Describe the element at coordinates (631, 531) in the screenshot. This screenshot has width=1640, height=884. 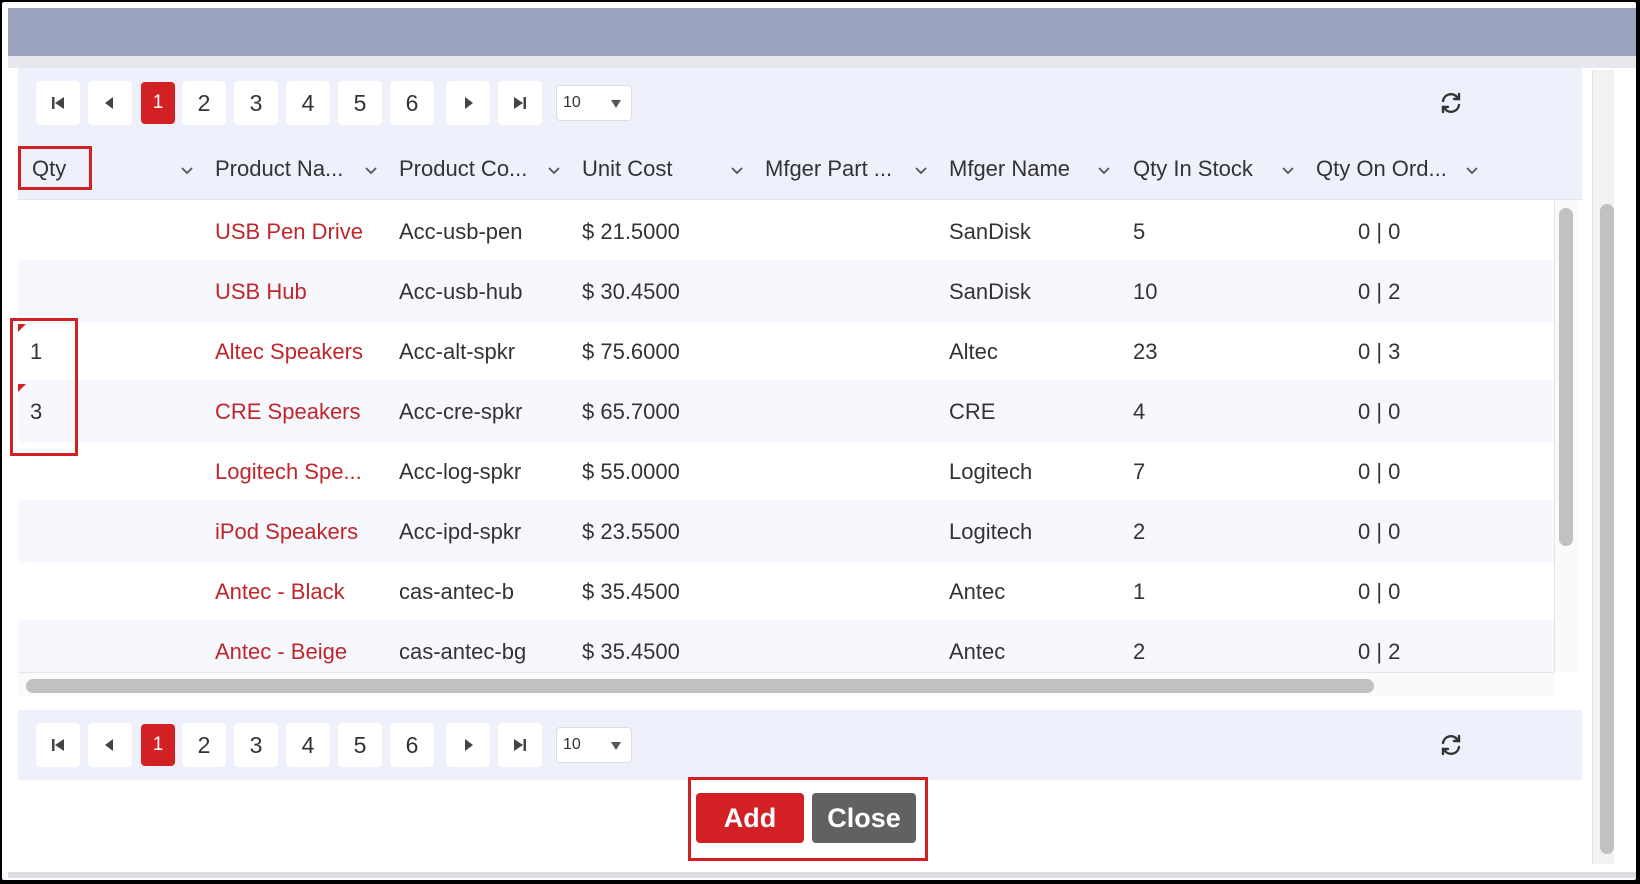
I see `unit-cost-cell: $ 23.5500` at that location.